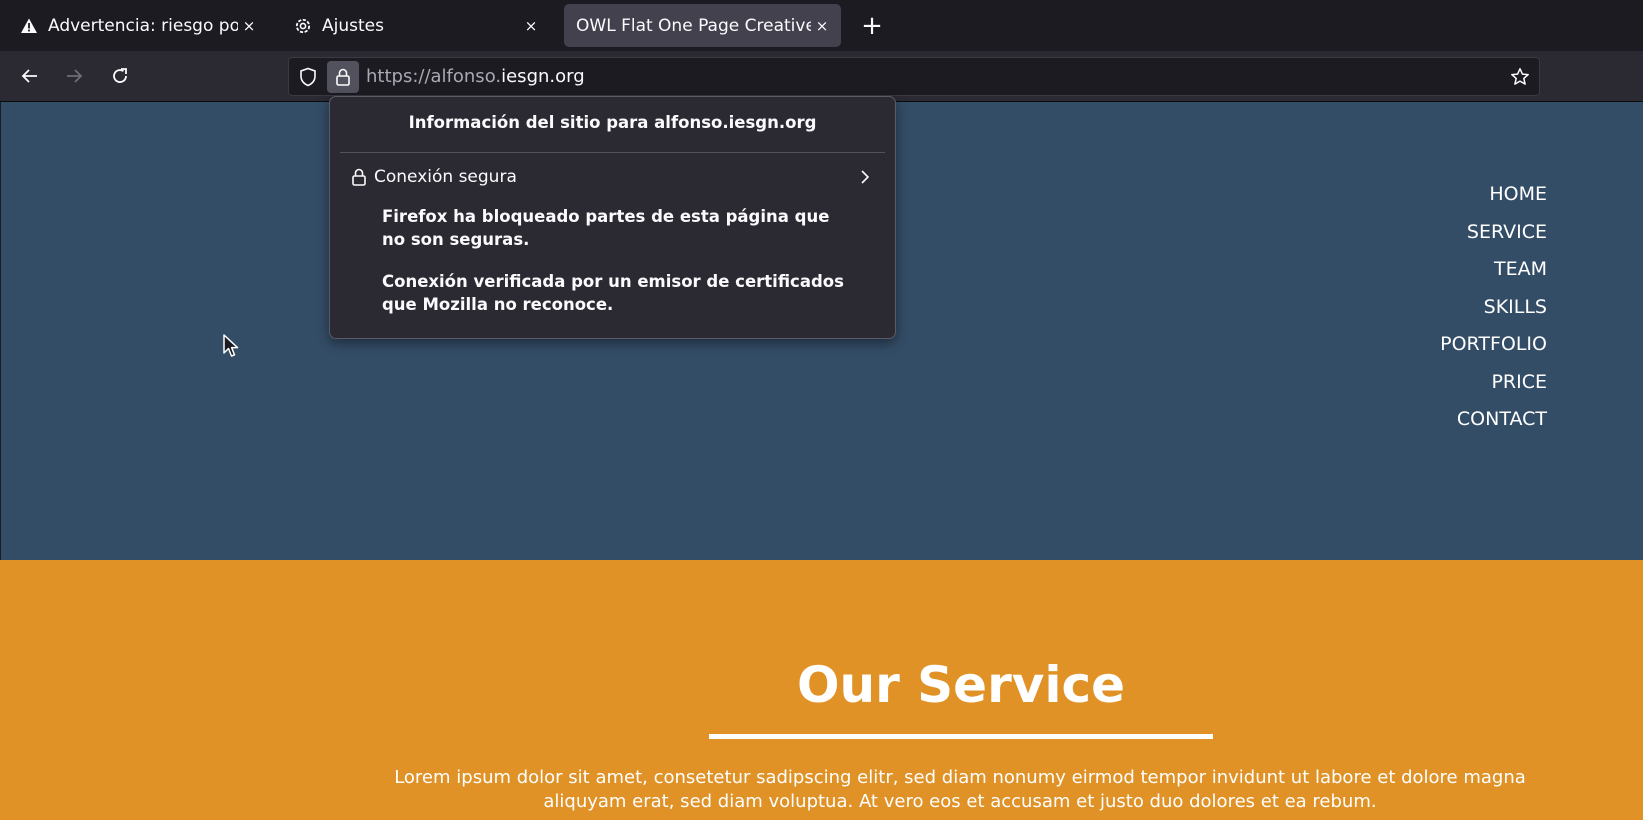 This screenshot has width=1643, height=820. Describe the element at coordinates (693, 25) in the screenshot. I see `tab-title: OWL Flat One Page Creative` at that location.